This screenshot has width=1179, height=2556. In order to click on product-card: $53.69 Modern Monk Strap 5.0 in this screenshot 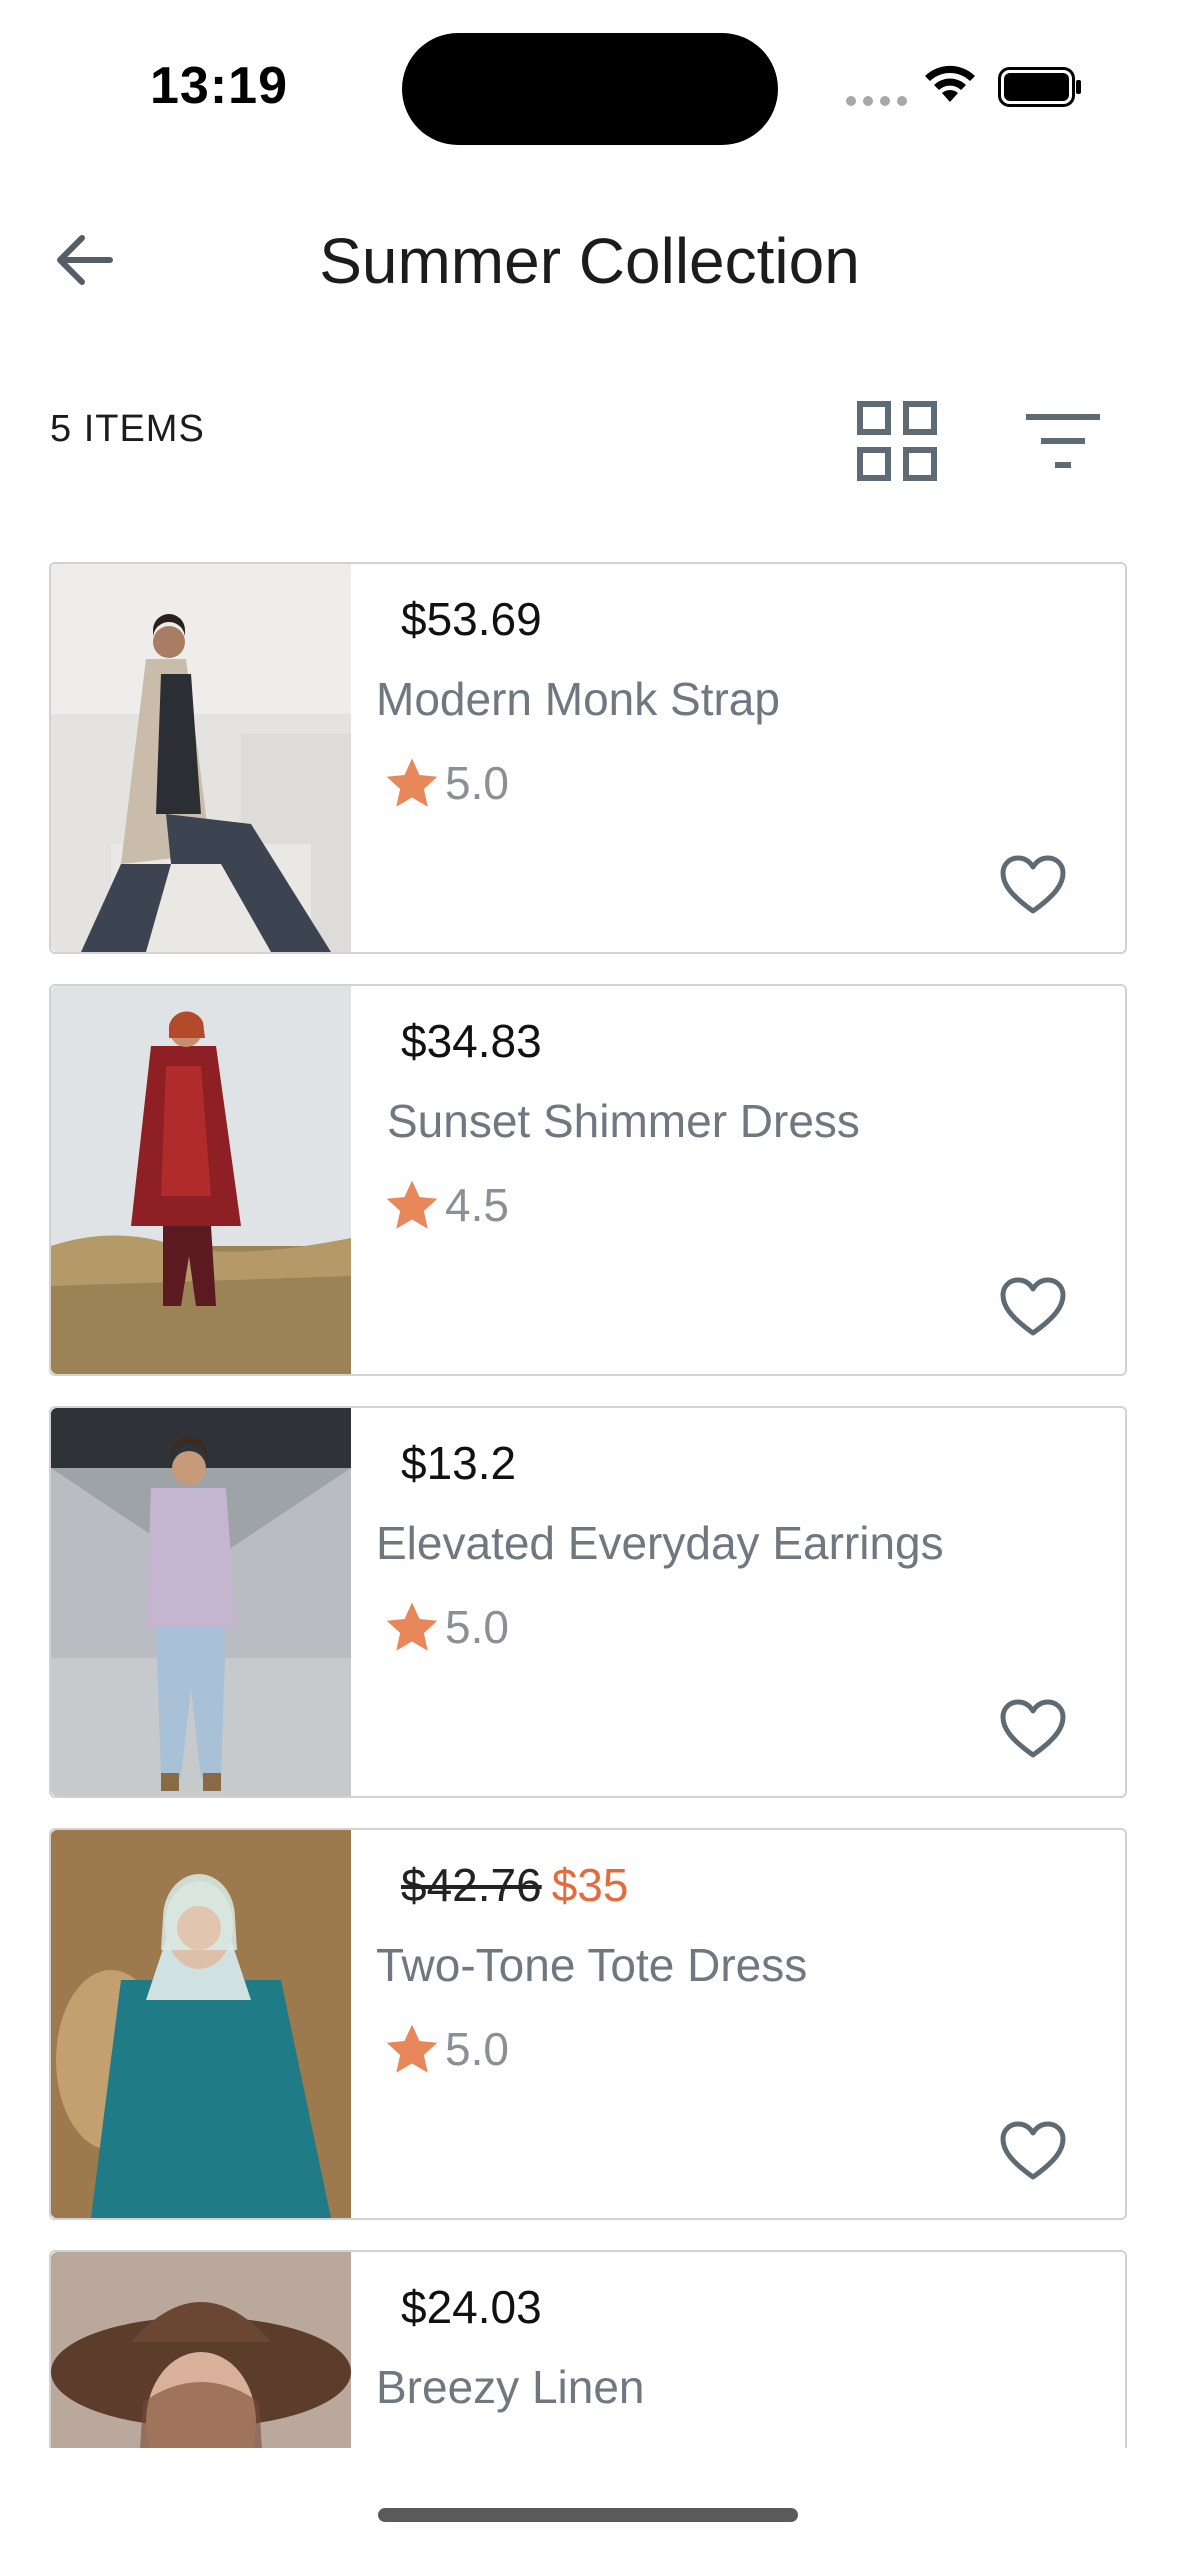, I will do `click(588, 758)`.